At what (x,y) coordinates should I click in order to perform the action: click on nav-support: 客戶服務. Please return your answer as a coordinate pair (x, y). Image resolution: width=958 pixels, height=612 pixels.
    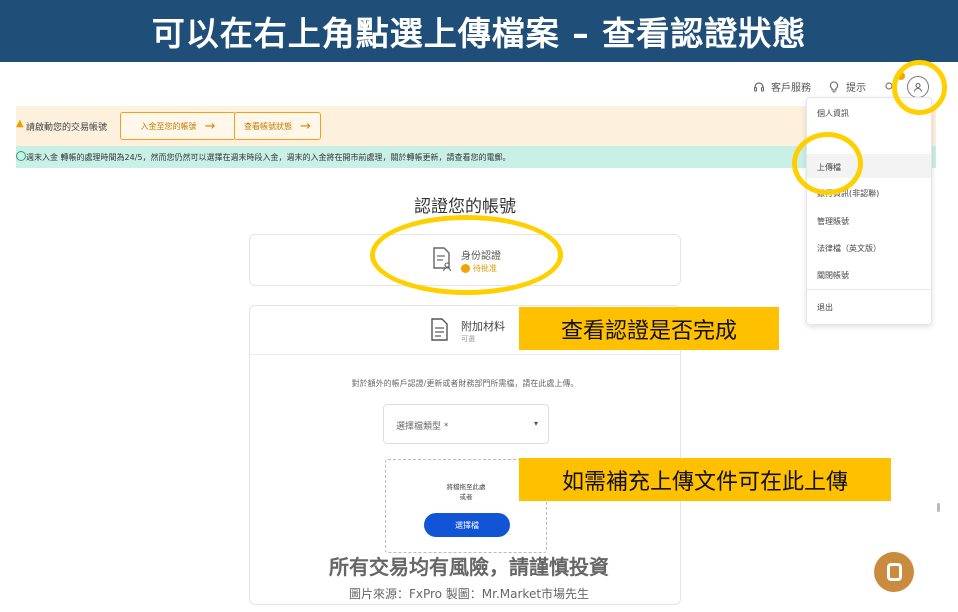
    Looking at the image, I should click on (782, 86).